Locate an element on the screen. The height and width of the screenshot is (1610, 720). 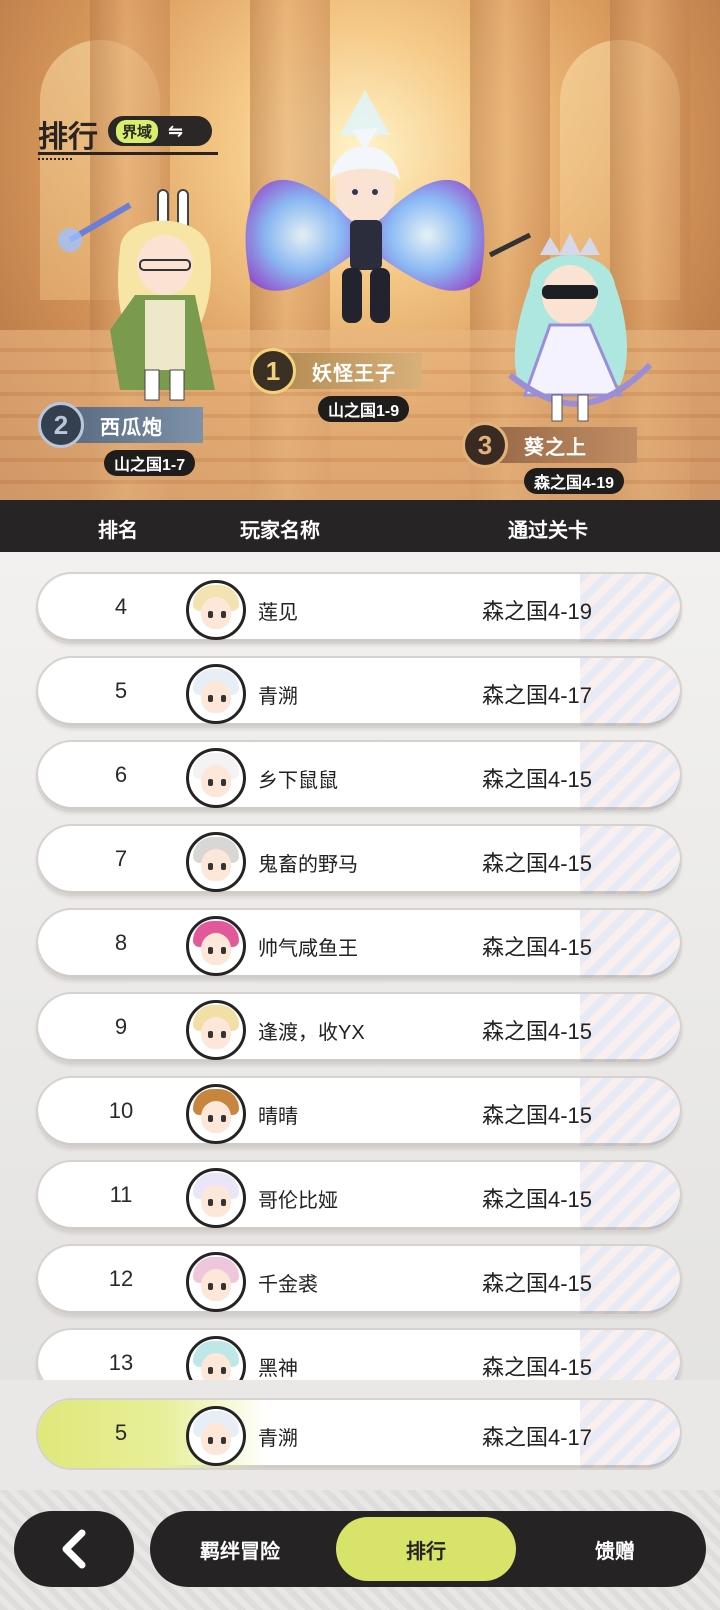
bottom-nav: 羁绊冒险 排行 馈赠 is located at coordinates (428, 1549).